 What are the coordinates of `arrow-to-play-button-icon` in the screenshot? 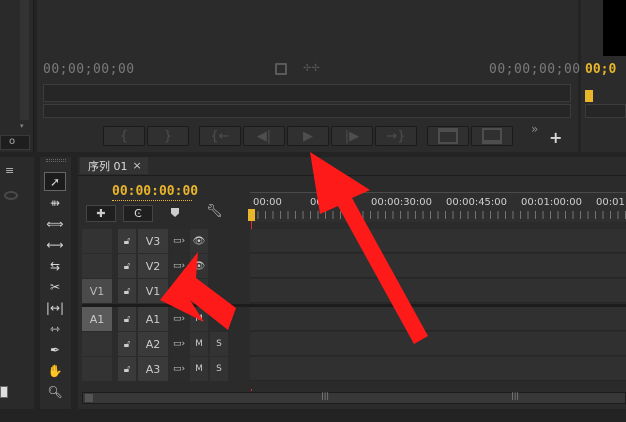 It's located at (369, 248).